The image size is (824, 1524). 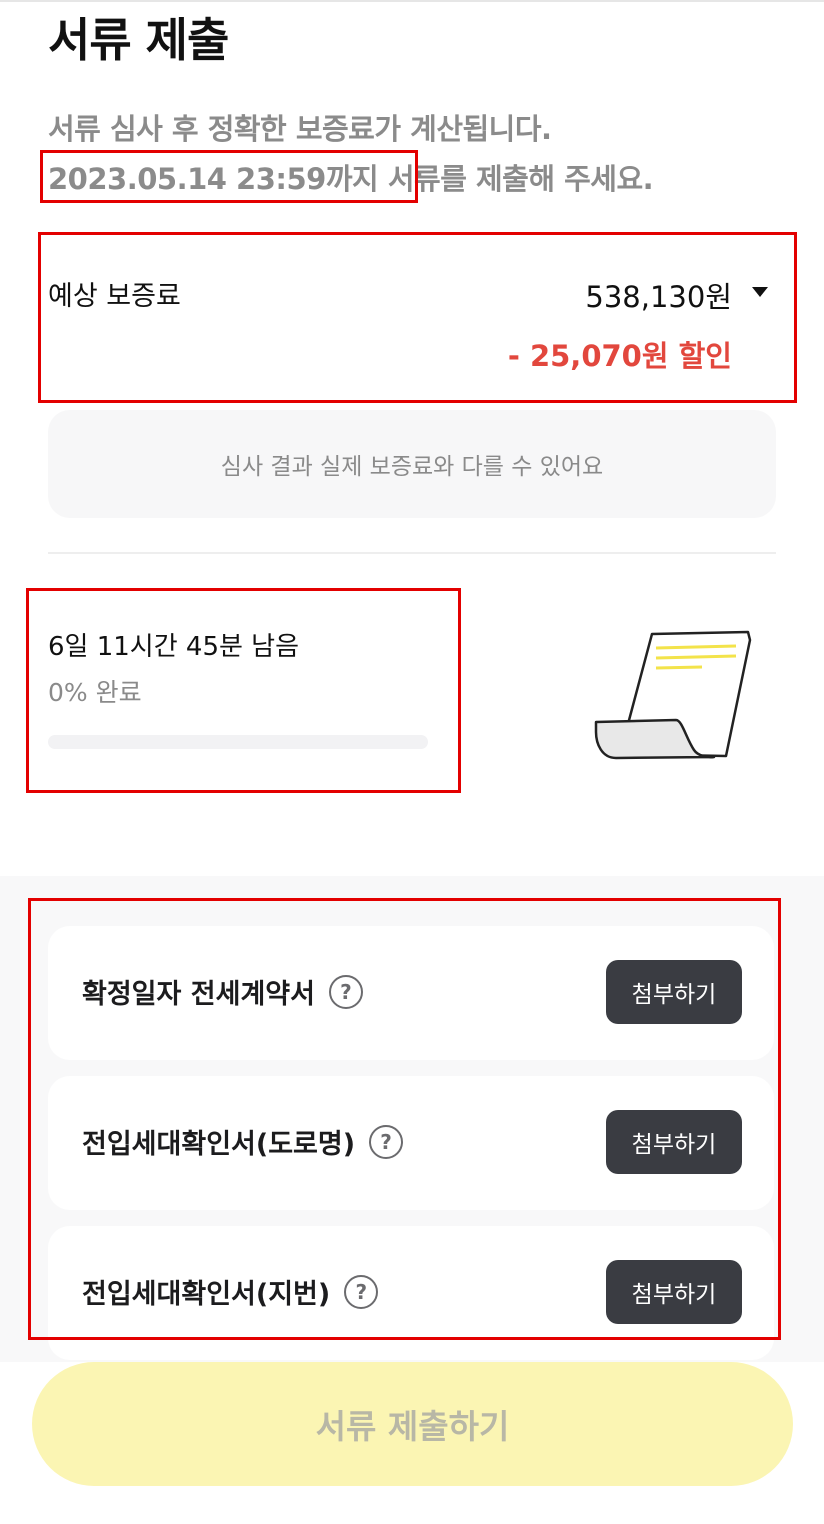 What do you see at coordinates (417, 317) in the screenshot?
I see `highlight-box-fee` at bounding box center [417, 317].